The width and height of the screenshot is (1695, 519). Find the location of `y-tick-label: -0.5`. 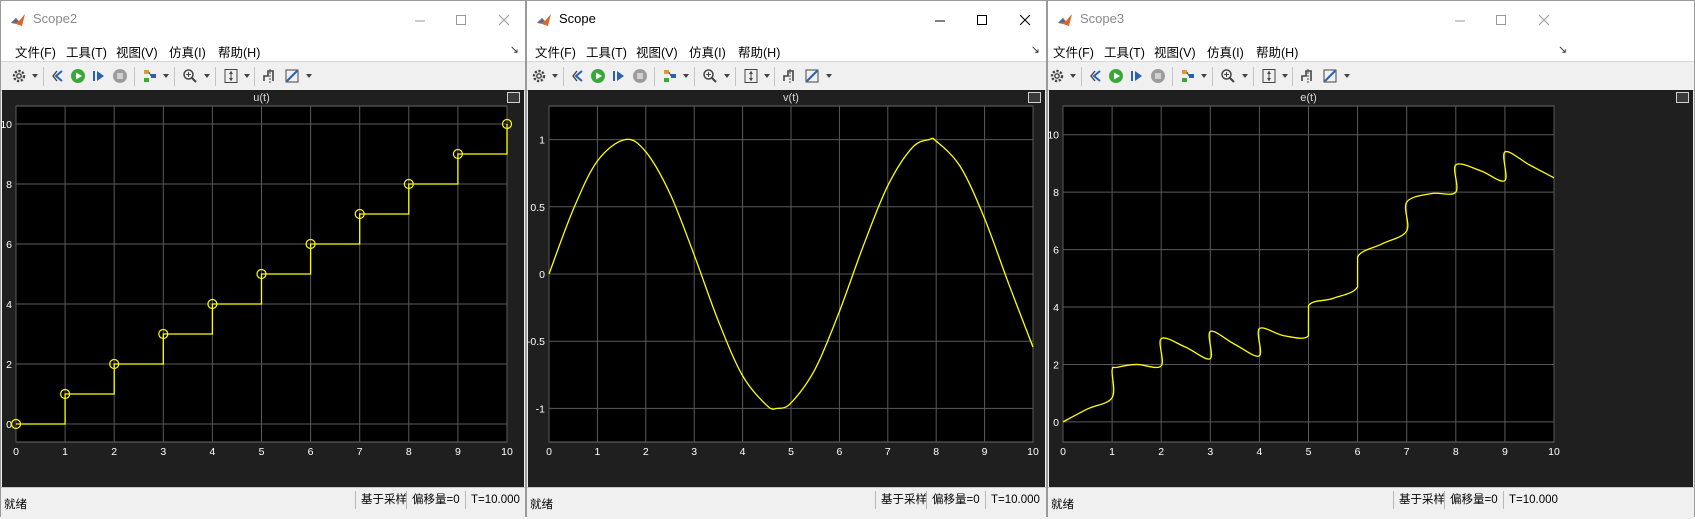

y-tick-label: -0.5 is located at coordinates (536, 342).